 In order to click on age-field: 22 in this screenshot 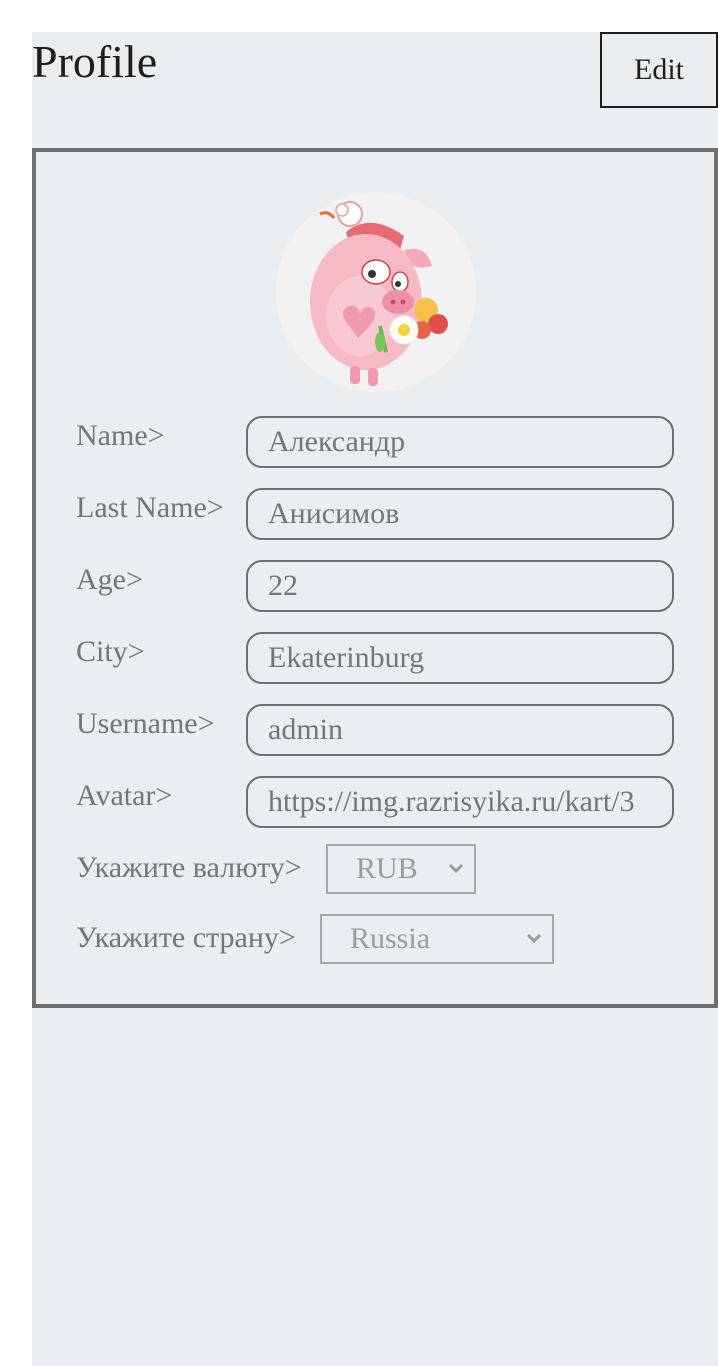, I will do `click(460, 586)`.